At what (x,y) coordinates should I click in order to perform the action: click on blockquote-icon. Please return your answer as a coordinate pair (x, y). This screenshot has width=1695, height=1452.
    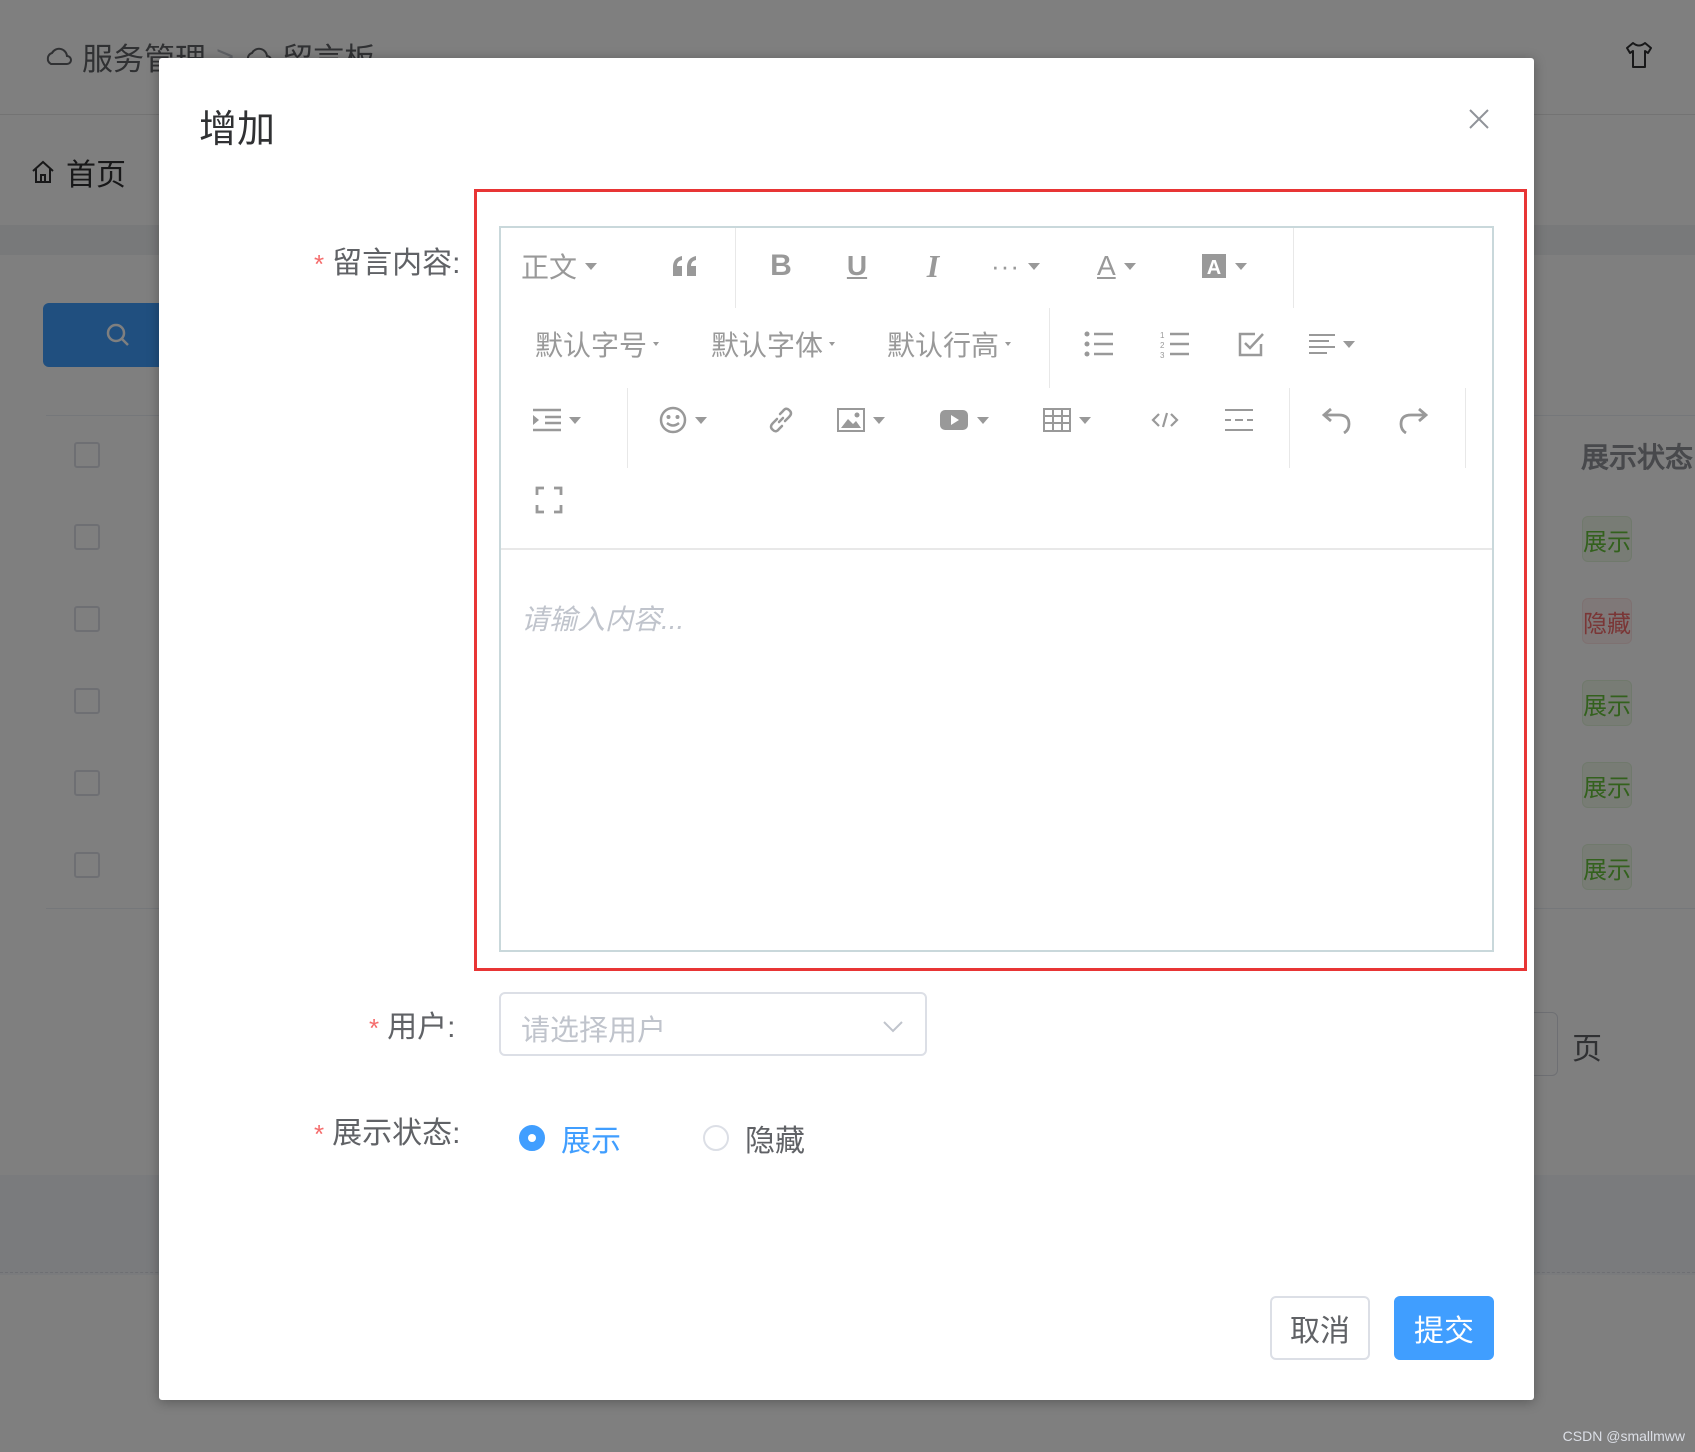
    Looking at the image, I should click on (685, 266).